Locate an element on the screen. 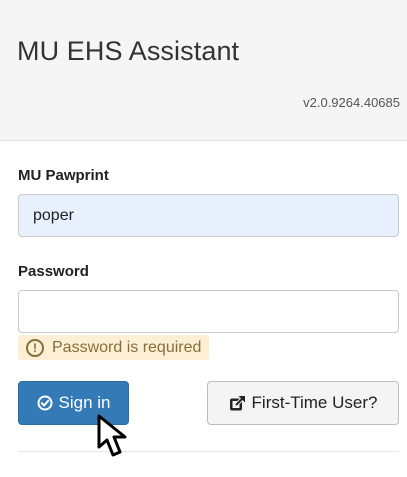  app-title: MU EHS Assistant is located at coordinates (128, 51).